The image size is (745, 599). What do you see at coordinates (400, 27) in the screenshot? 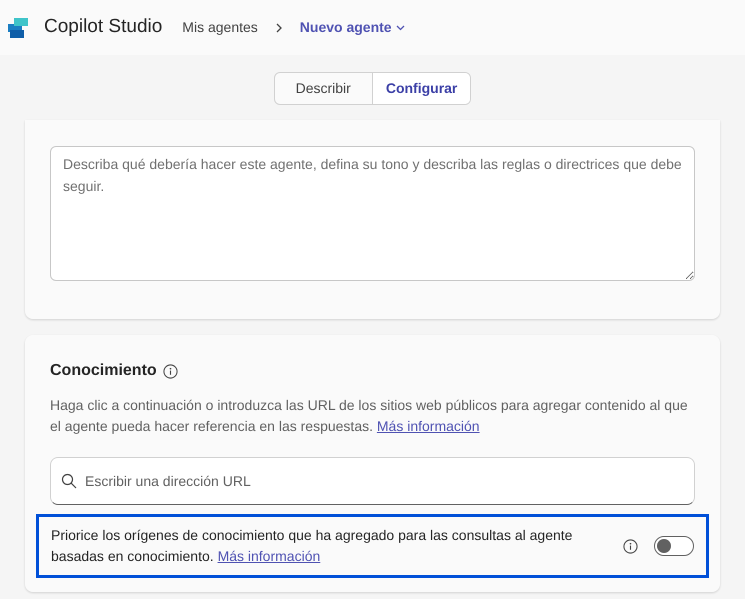
I see `caret-icon` at bounding box center [400, 27].